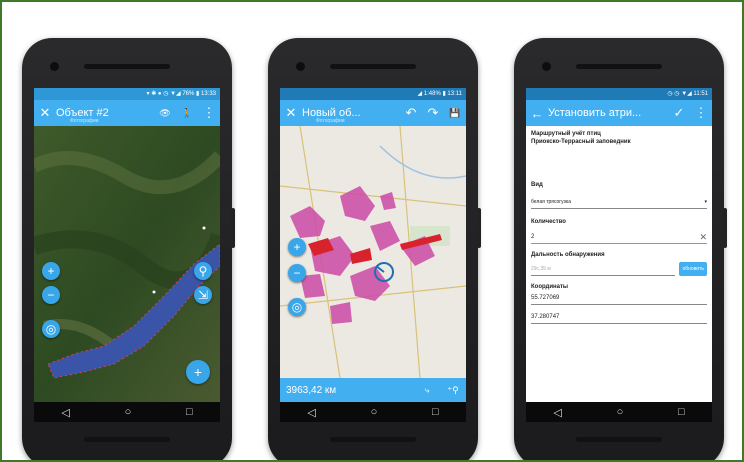  I want to click on status-bar: ◷ ◷ ▼◢ 11:51, so click(619, 94).